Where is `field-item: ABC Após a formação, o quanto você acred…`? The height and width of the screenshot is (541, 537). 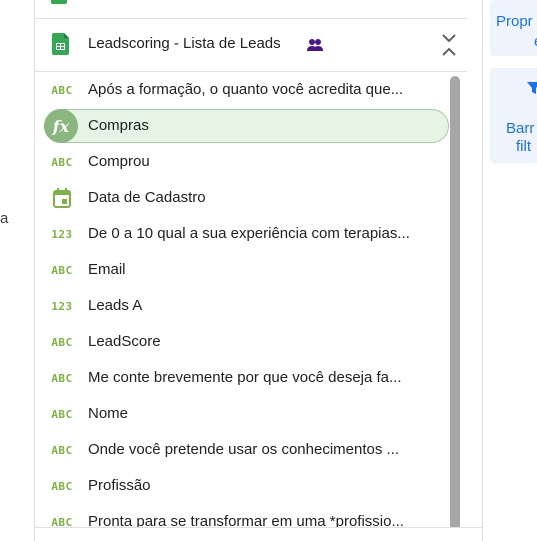
field-item: ABC Após a formação, o quanto você acred… is located at coordinates (241, 90).